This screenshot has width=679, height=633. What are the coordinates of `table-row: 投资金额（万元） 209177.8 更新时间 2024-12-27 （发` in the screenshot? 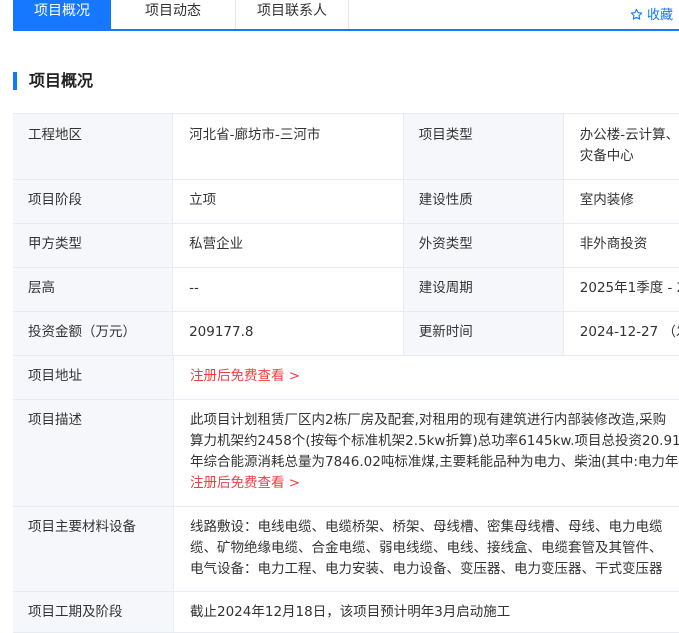 It's located at (346, 334).